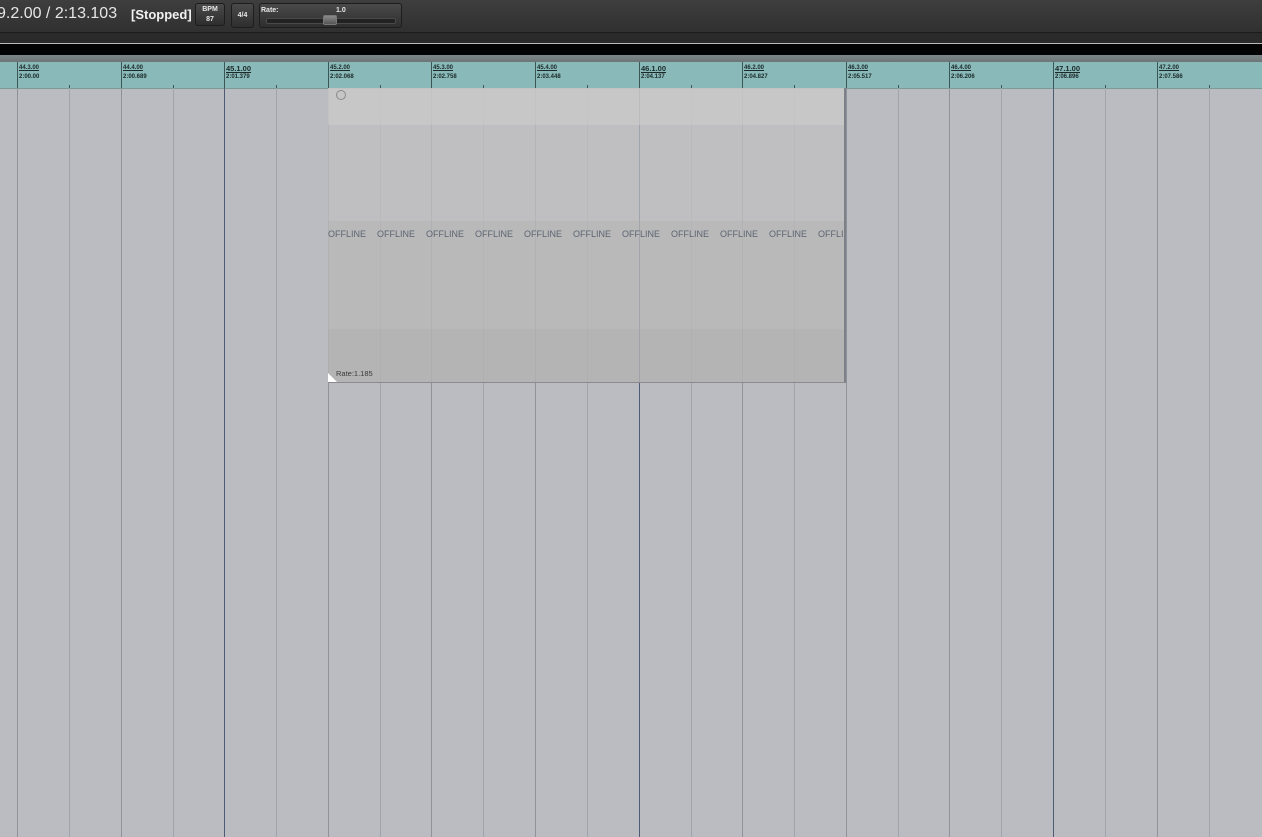 This screenshot has width=1262, height=837. Describe the element at coordinates (133, 68) in the screenshot. I see `ruler-bar-label: 44.4.00` at that location.